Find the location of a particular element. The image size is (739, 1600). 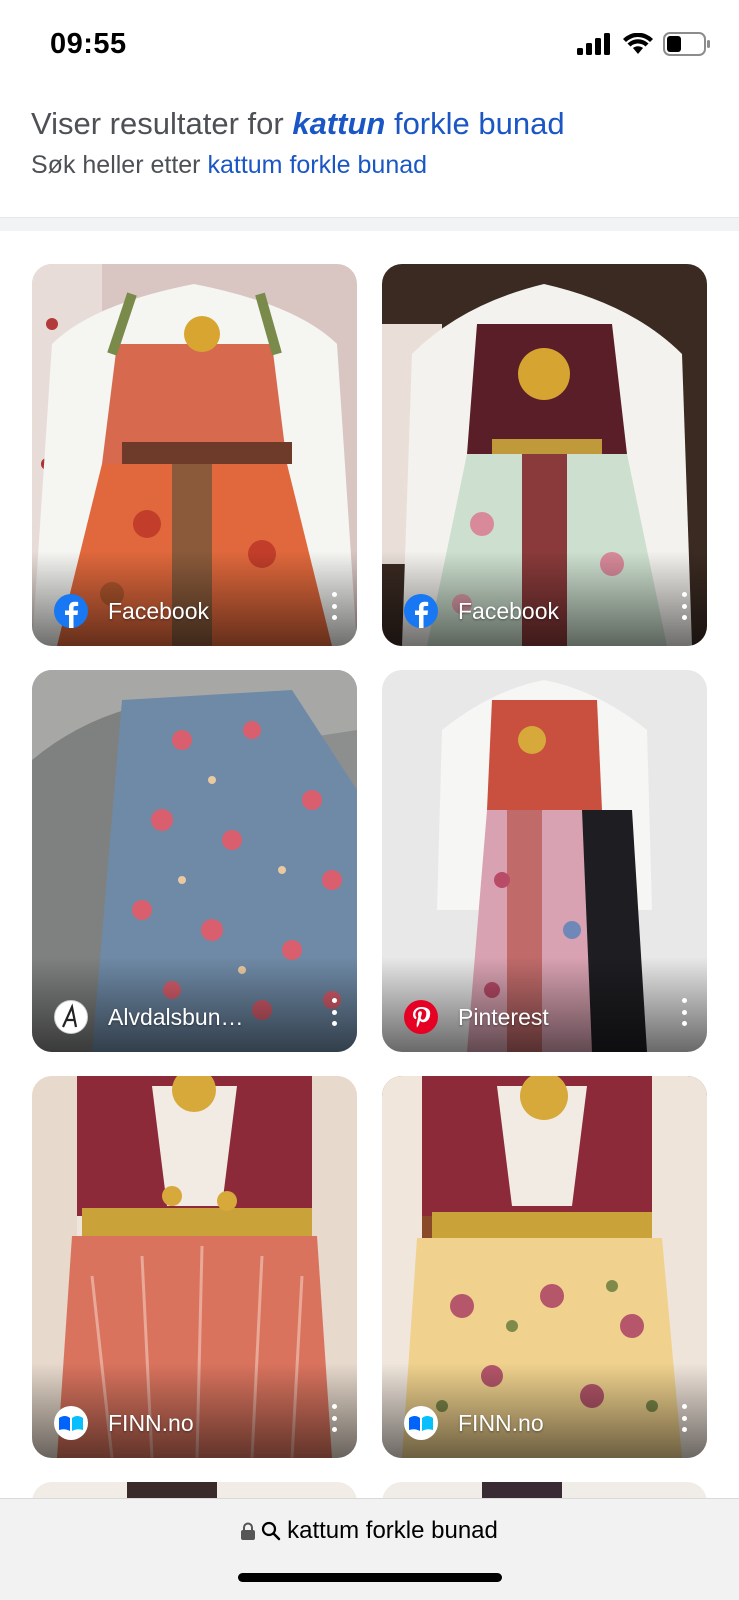

corrected-word: kattun is located at coordinates (339, 123).